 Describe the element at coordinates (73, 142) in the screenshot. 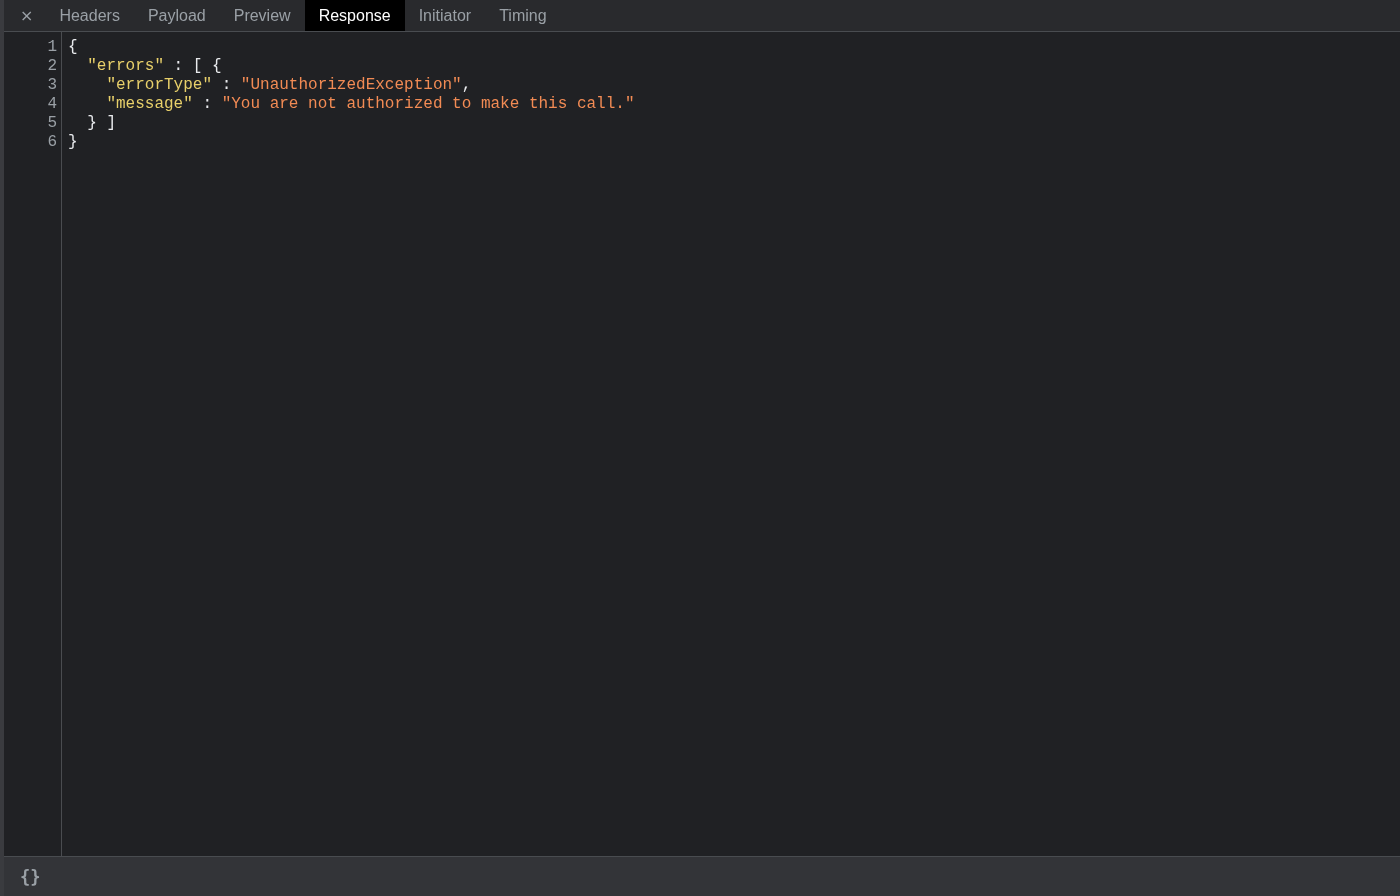

I see `code-line: }` at that location.